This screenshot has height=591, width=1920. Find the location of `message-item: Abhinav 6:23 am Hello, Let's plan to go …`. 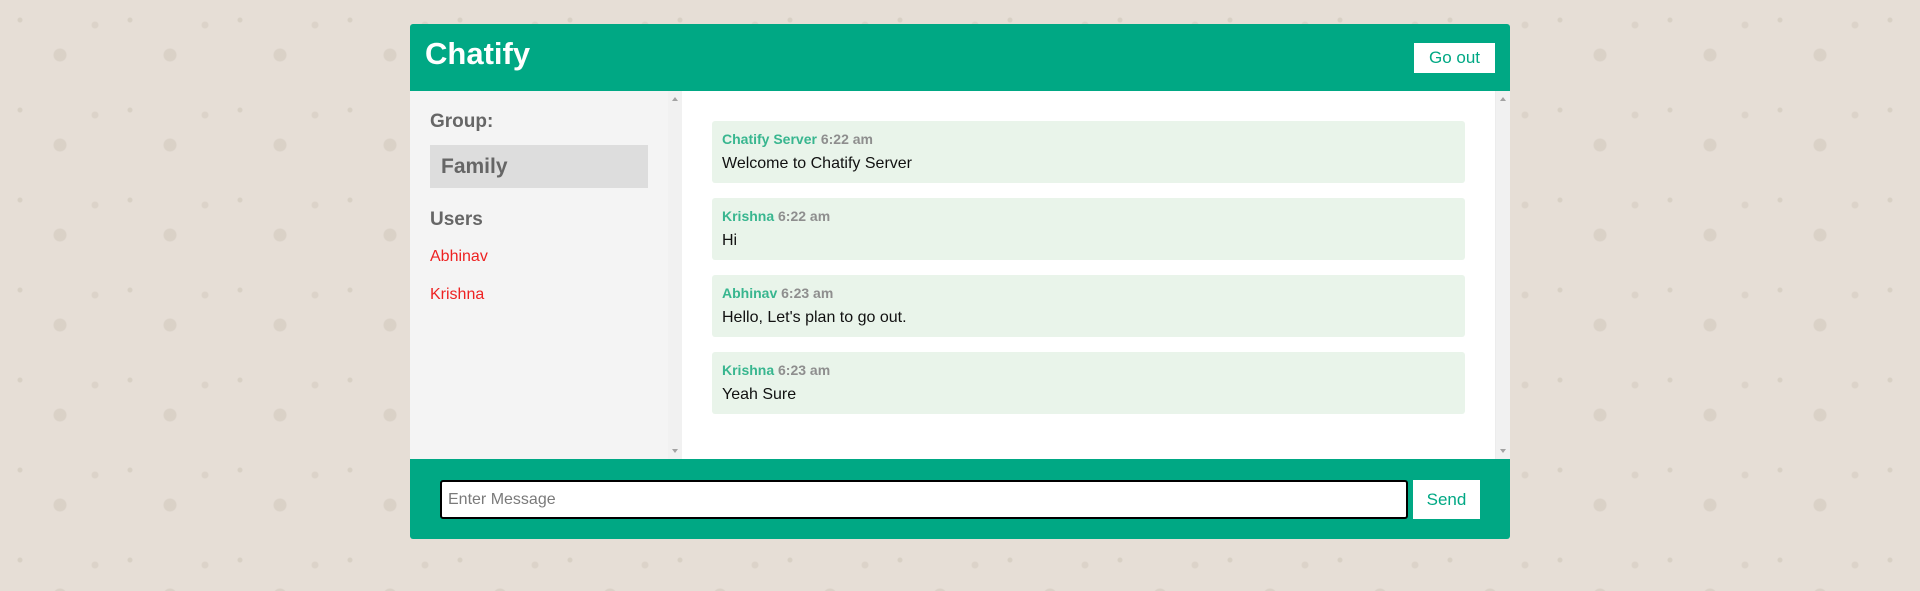

message-item: Abhinav 6:23 am Hello, Let's plan to go … is located at coordinates (1088, 306).